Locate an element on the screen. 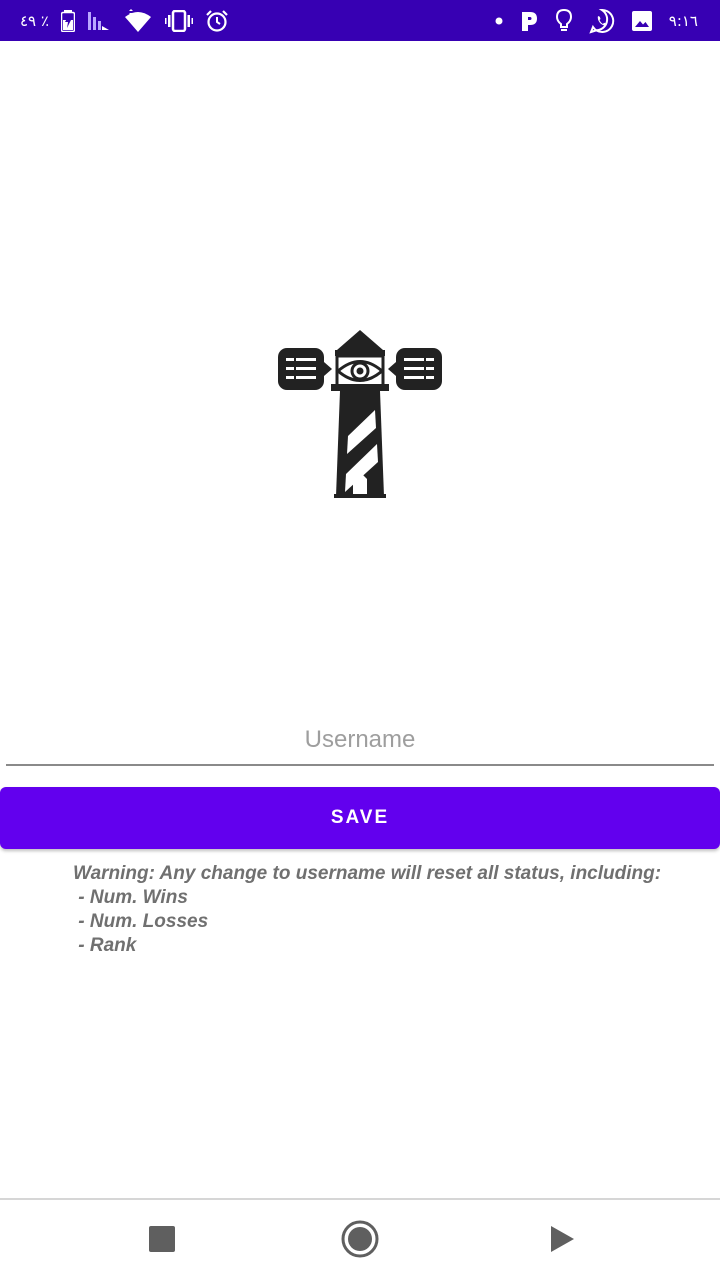  warning-item: - Num. Wins is located at coordinates (130, 897).